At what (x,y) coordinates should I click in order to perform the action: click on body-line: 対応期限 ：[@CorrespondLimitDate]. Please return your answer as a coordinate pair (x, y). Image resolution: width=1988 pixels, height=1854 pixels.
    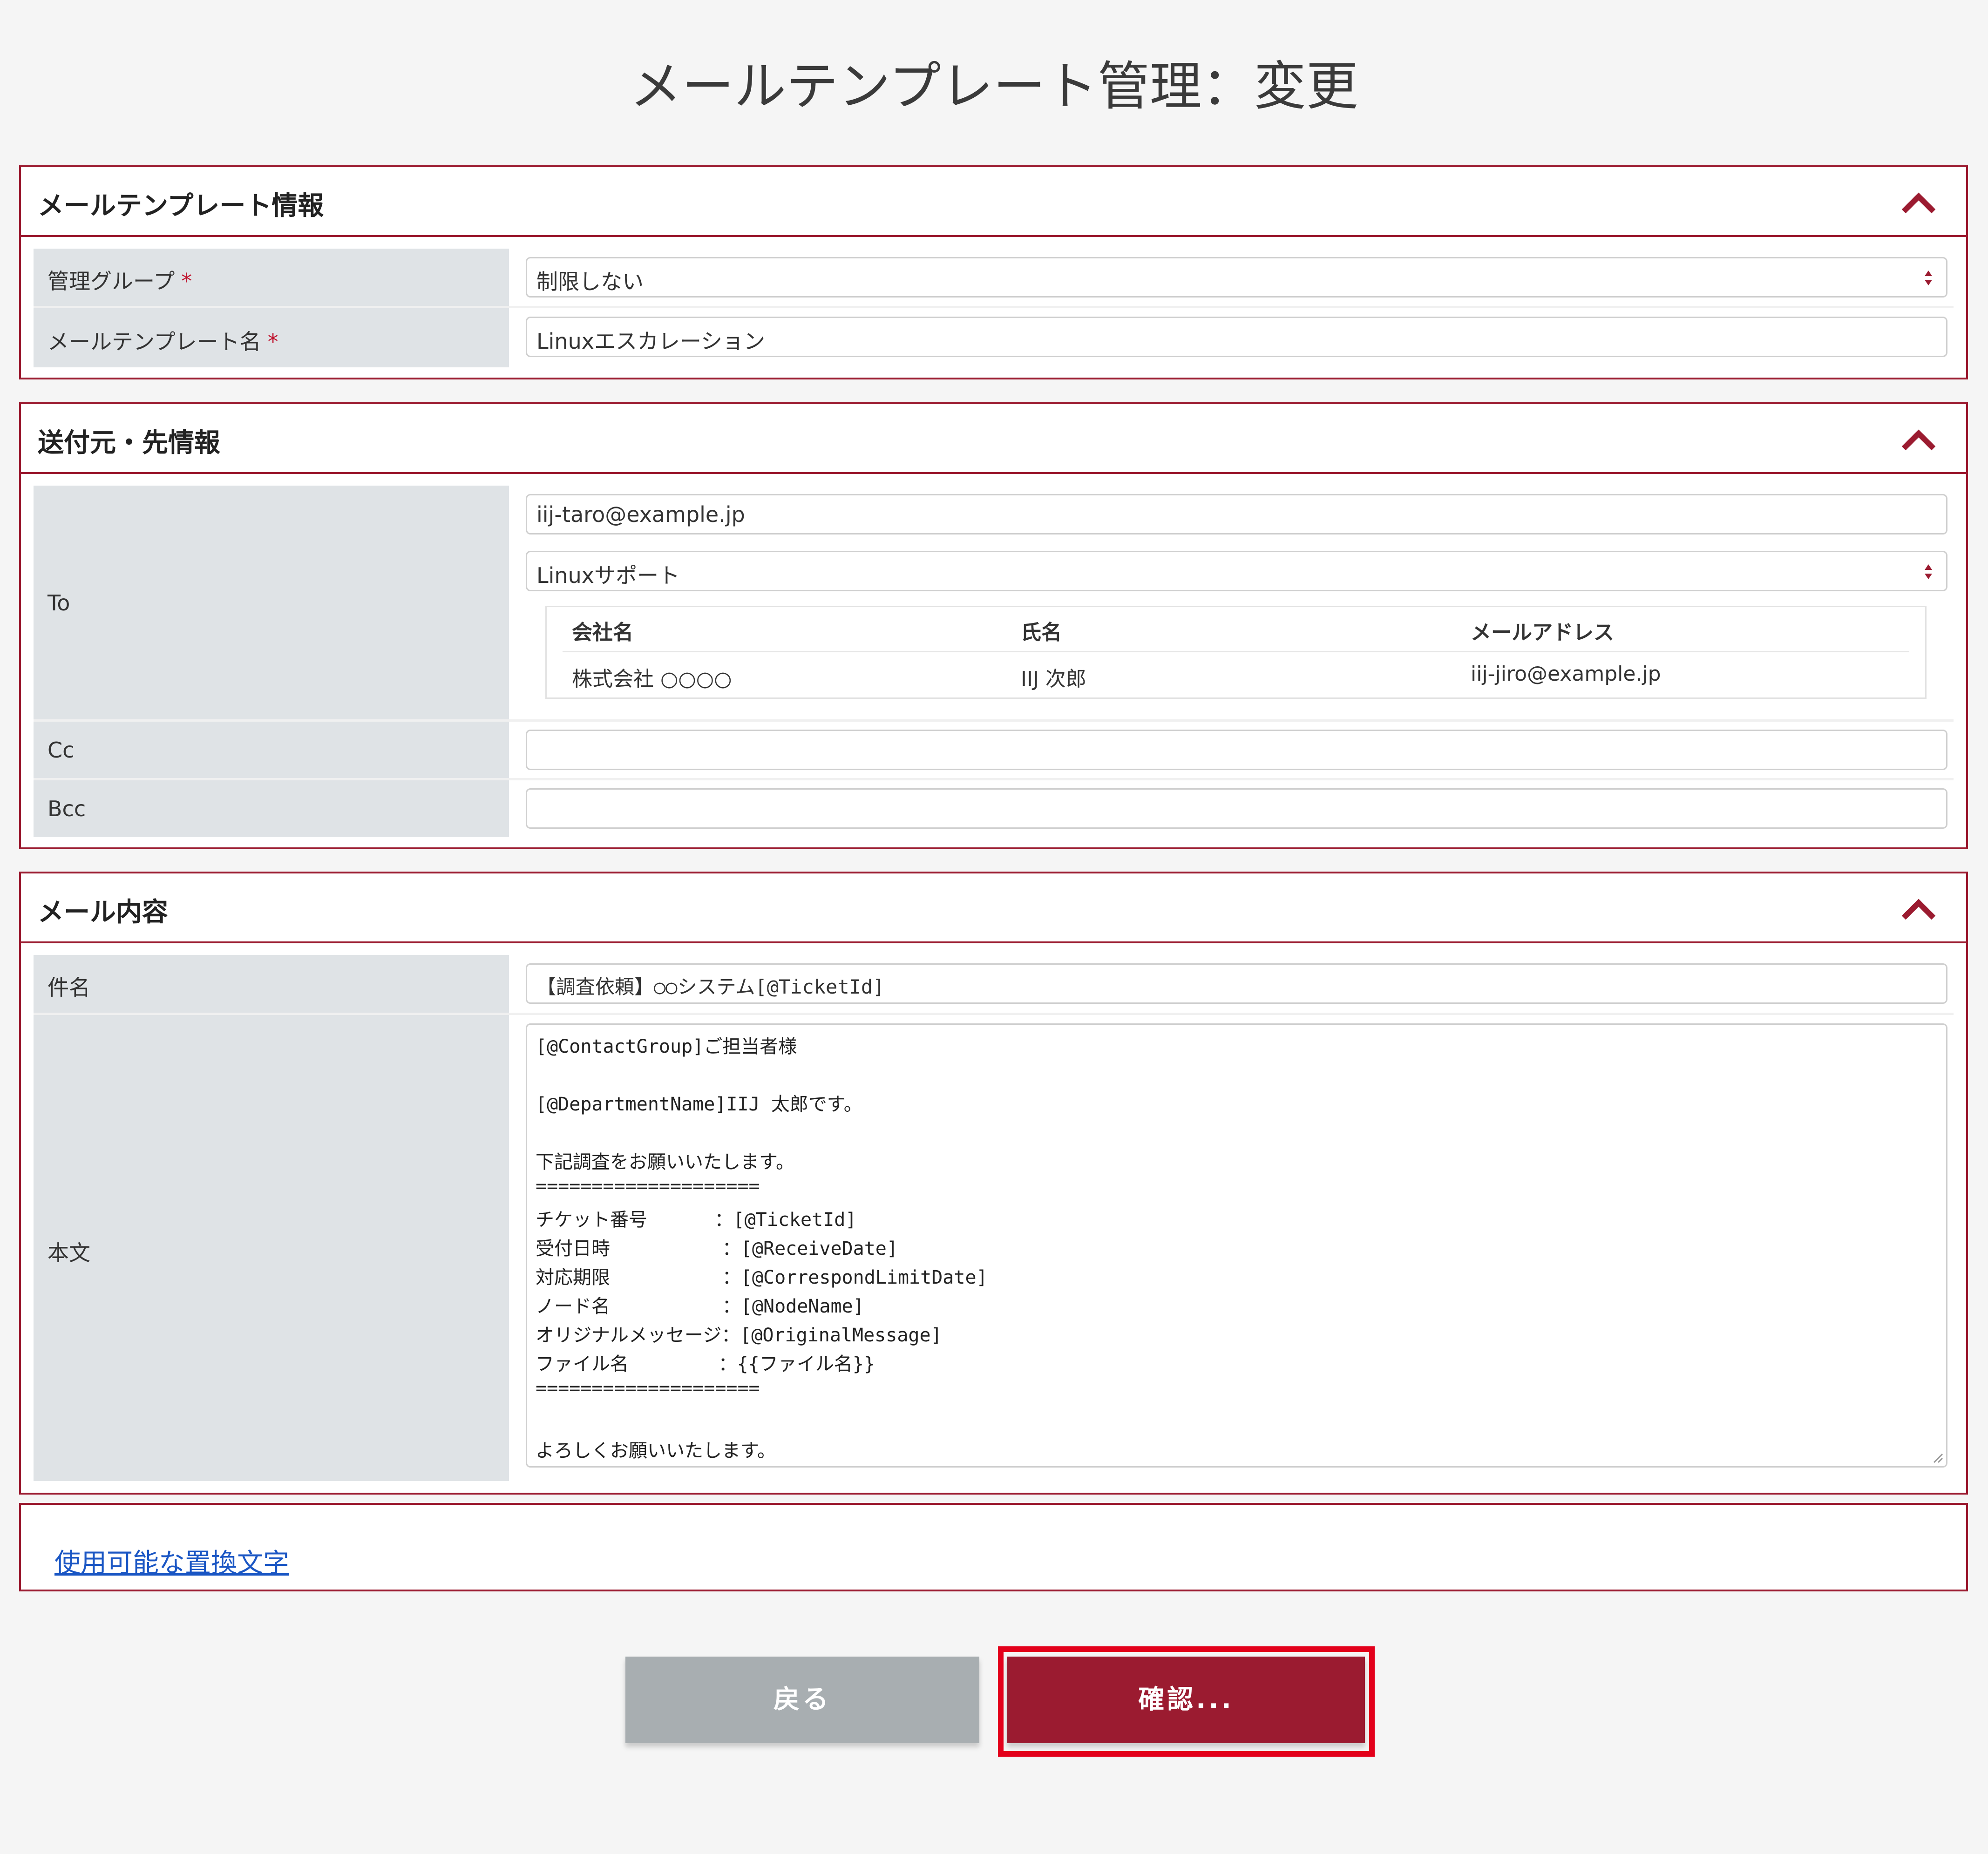
    Looking at the image, I should click on (762, 1277).